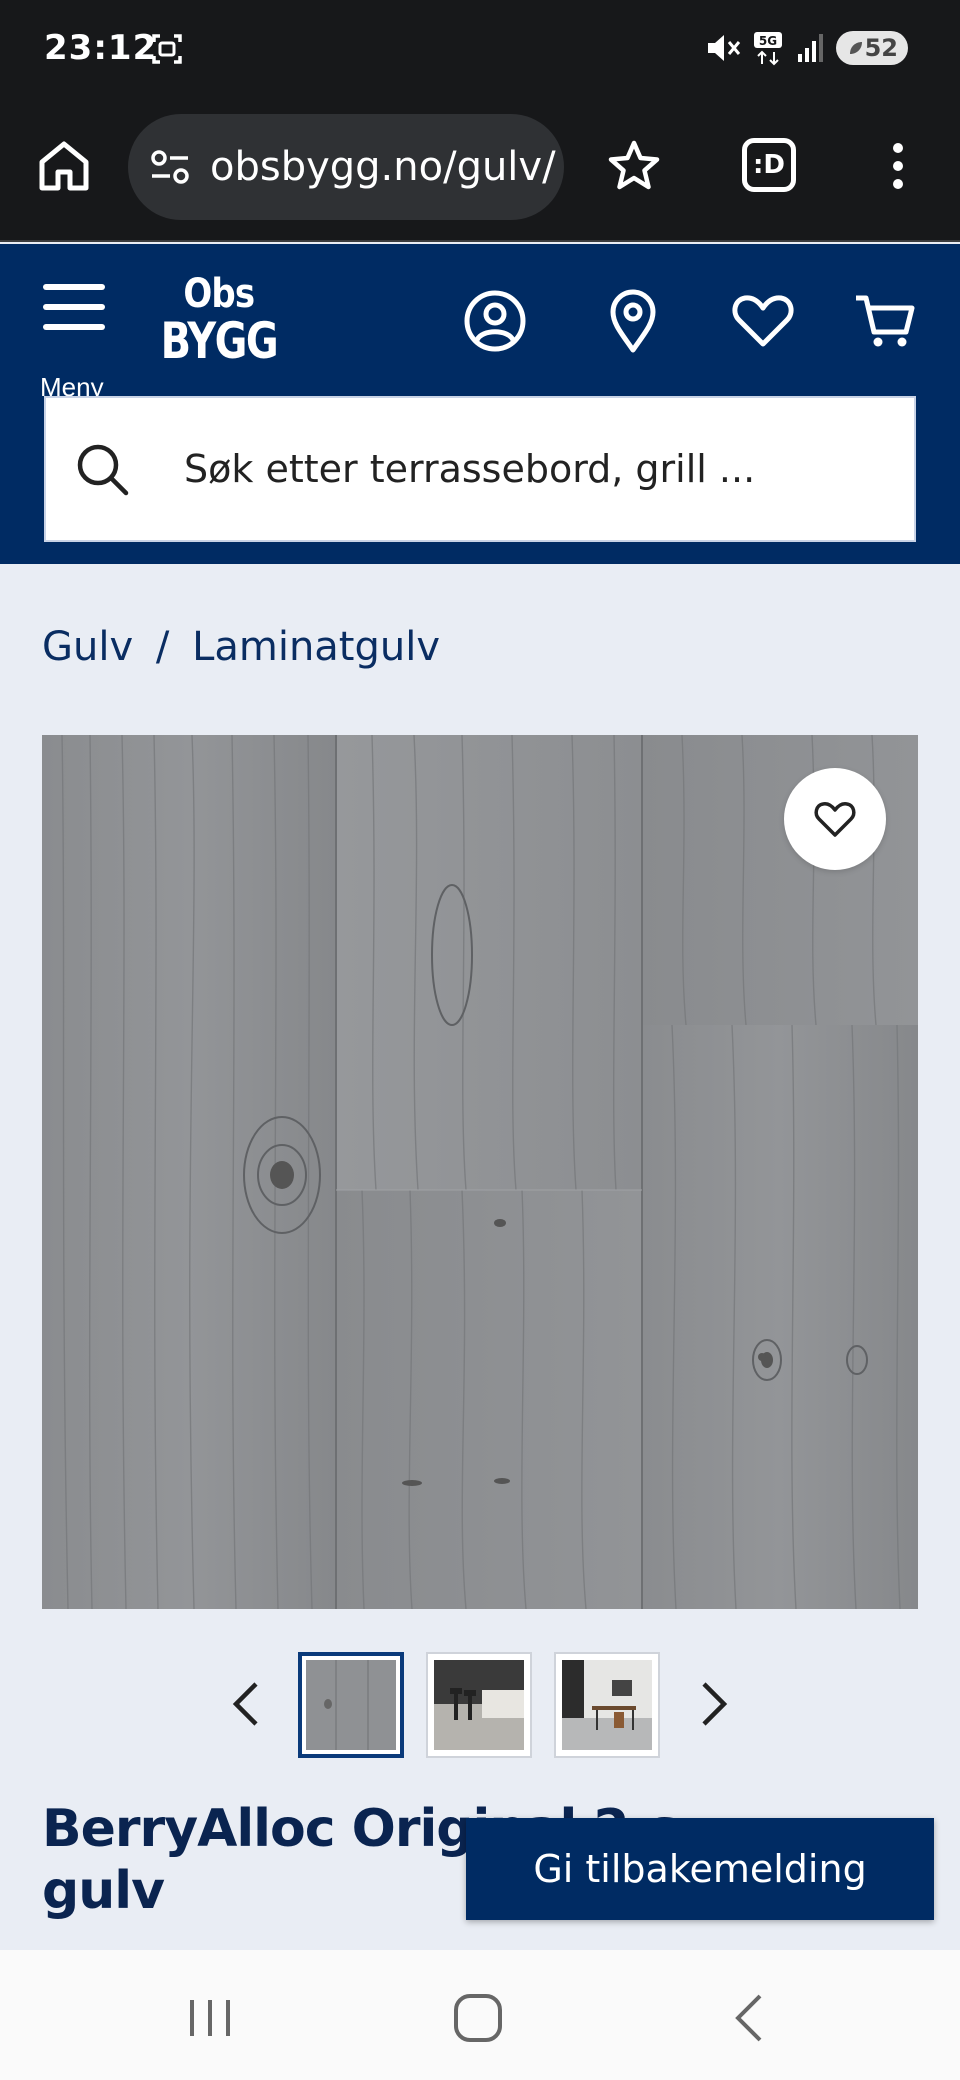 Image resolution: width=960 pixels, height=2080 pixels. I want to click on extension-label: :D, so click(769, 165).